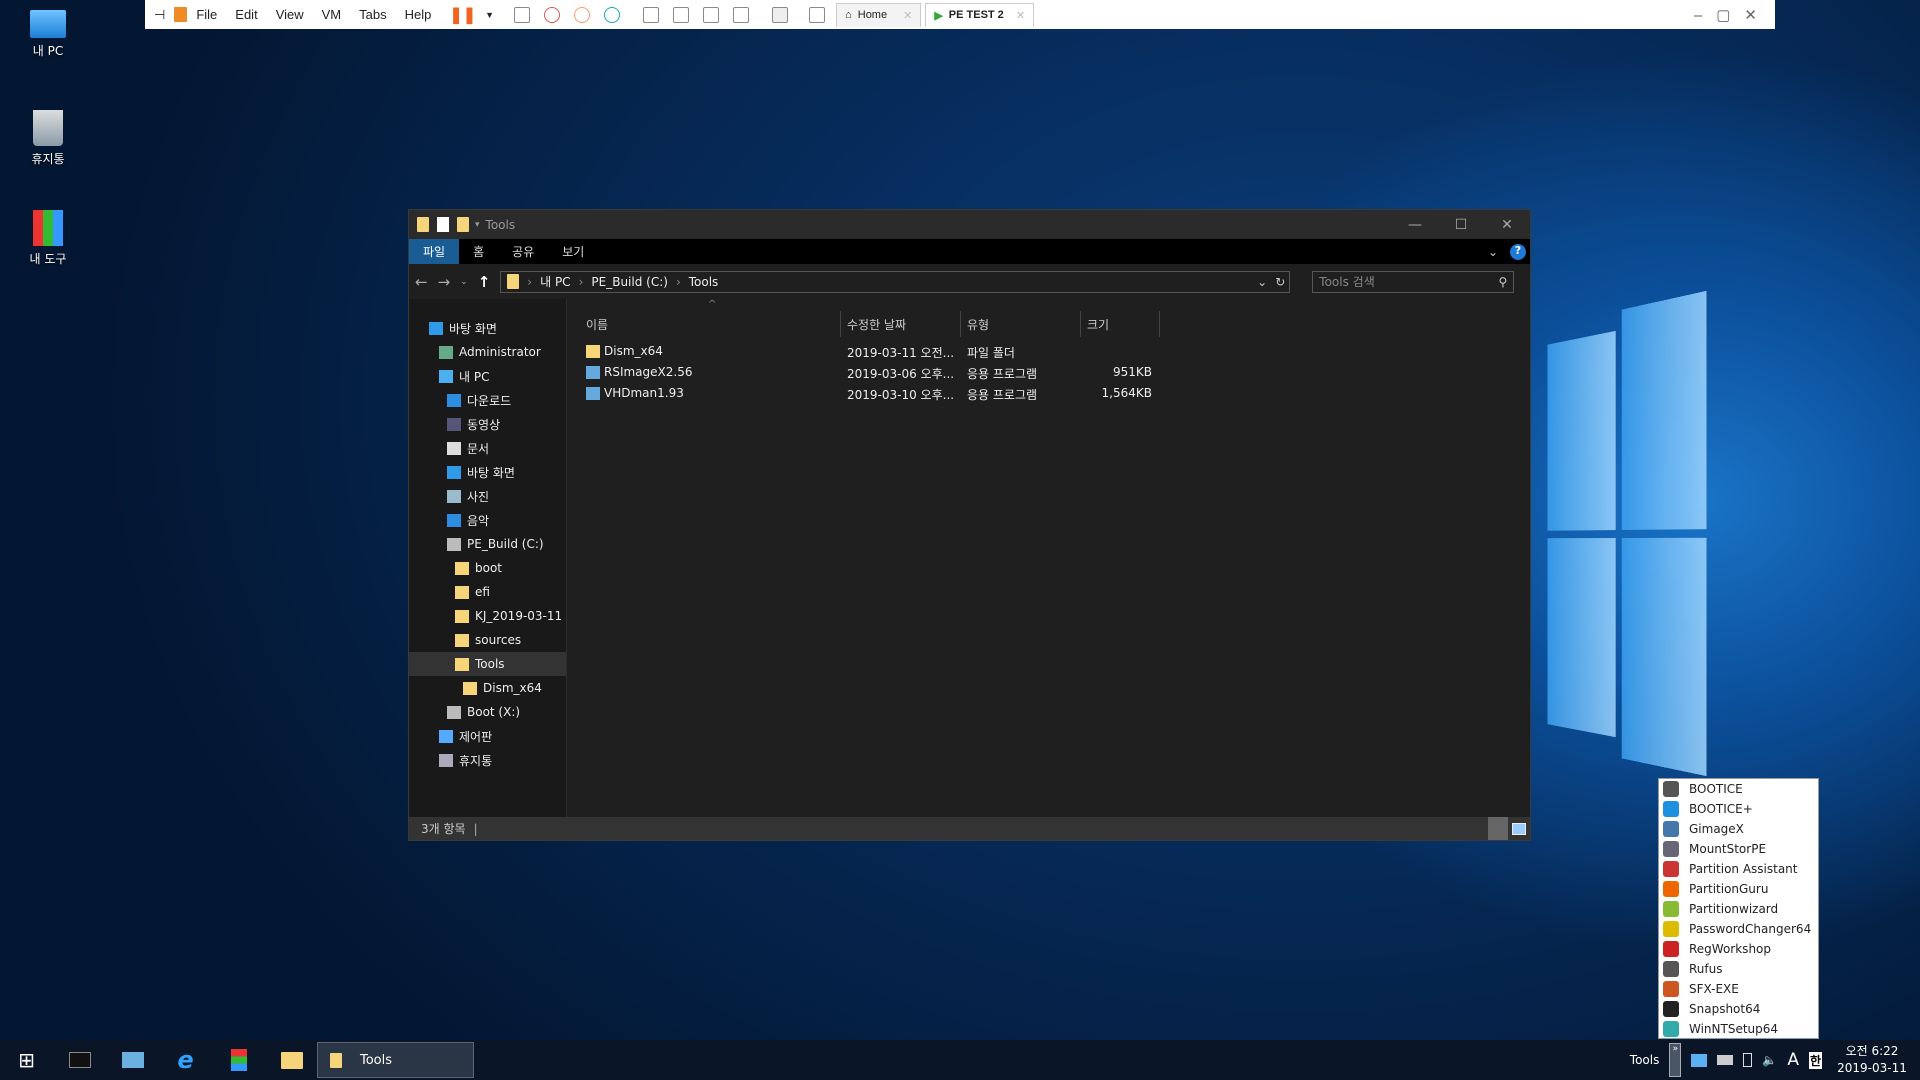 This screenshot has width=1920, height=1080. What do you see at coordinates (484, 282) in the screenshot?
I see `up-icon: ↑` at bounding box center [484, 282].